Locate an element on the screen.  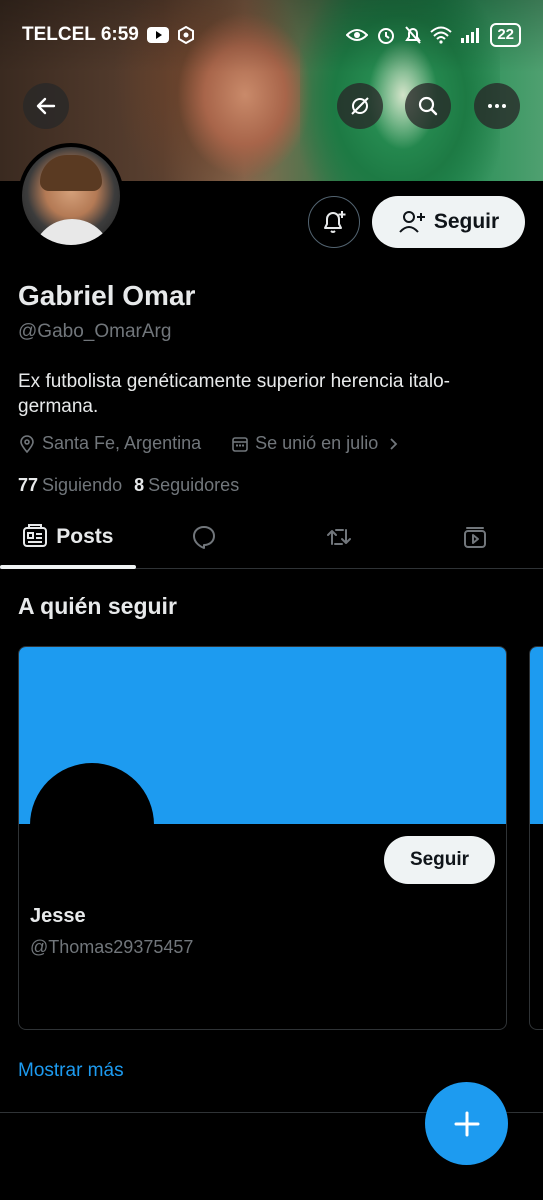
follow-button: Seguir is located at coordinates (448, 222).